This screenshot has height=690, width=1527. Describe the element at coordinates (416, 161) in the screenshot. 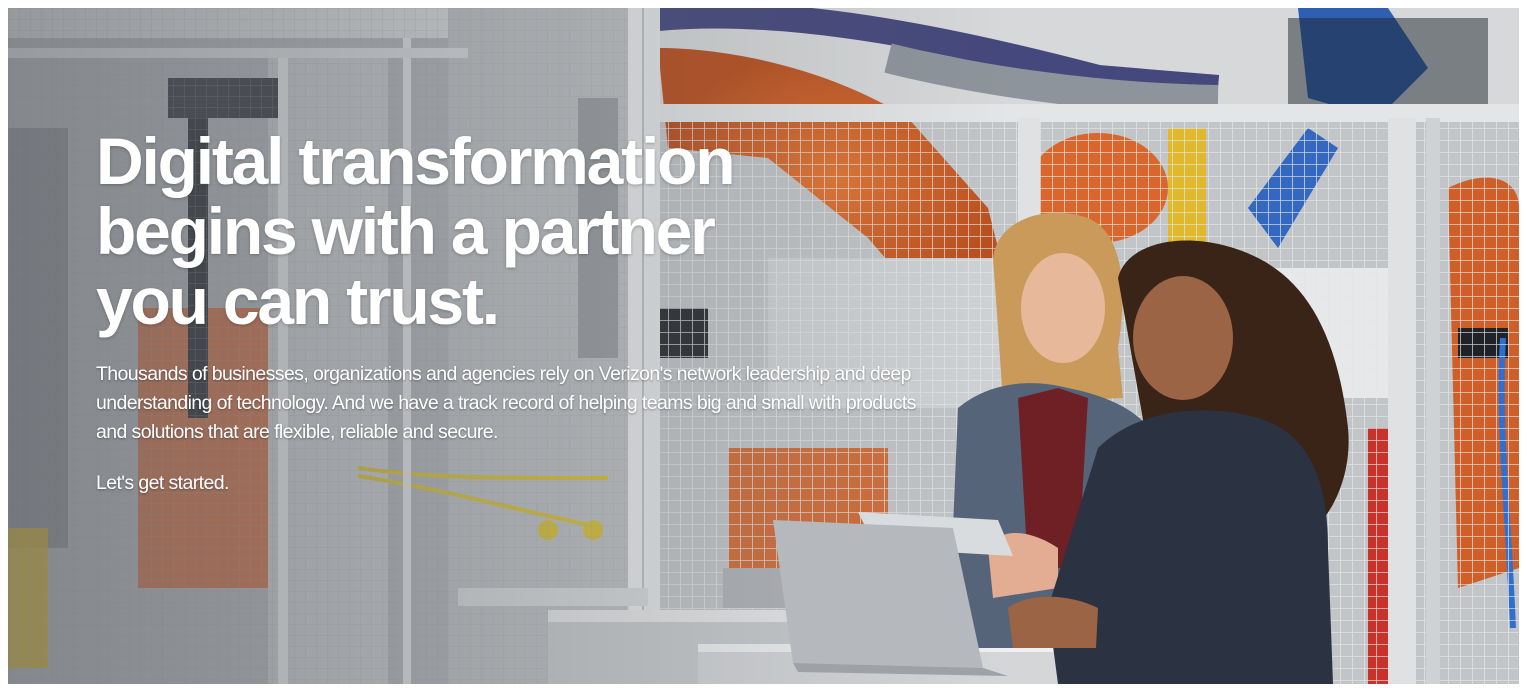

I see `headline-line-1: Digital transformation` at that location.